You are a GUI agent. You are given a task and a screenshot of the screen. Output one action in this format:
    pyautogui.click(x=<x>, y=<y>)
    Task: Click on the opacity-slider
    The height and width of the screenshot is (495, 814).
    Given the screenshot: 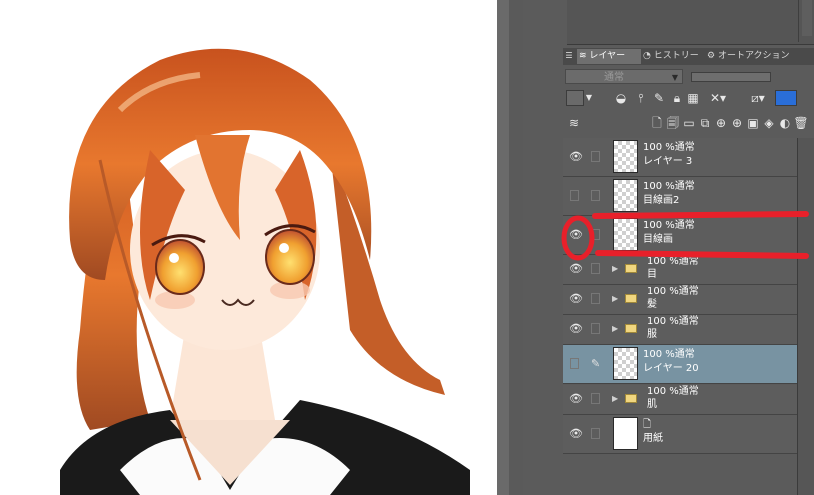 What is the action you would take?
    pyautogui.click(x=731, y=77)
    